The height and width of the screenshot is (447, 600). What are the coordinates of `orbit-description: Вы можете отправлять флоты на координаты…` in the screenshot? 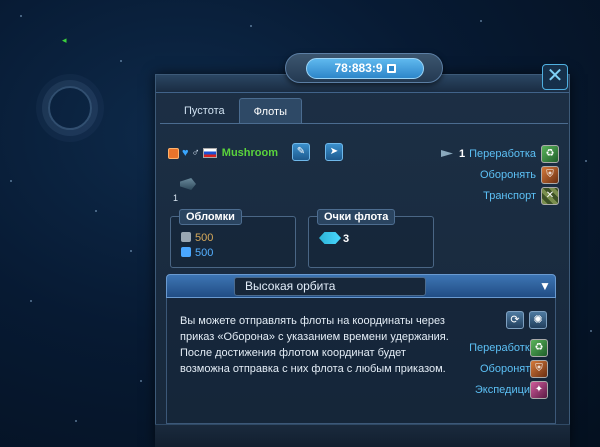 It's located at (314, 345).